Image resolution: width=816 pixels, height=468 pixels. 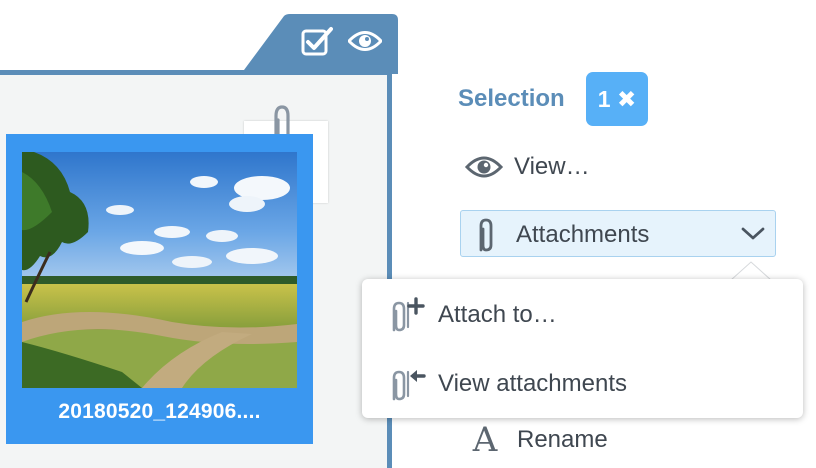 I want to click on dropdown-caret, so click(x=751, y=271).